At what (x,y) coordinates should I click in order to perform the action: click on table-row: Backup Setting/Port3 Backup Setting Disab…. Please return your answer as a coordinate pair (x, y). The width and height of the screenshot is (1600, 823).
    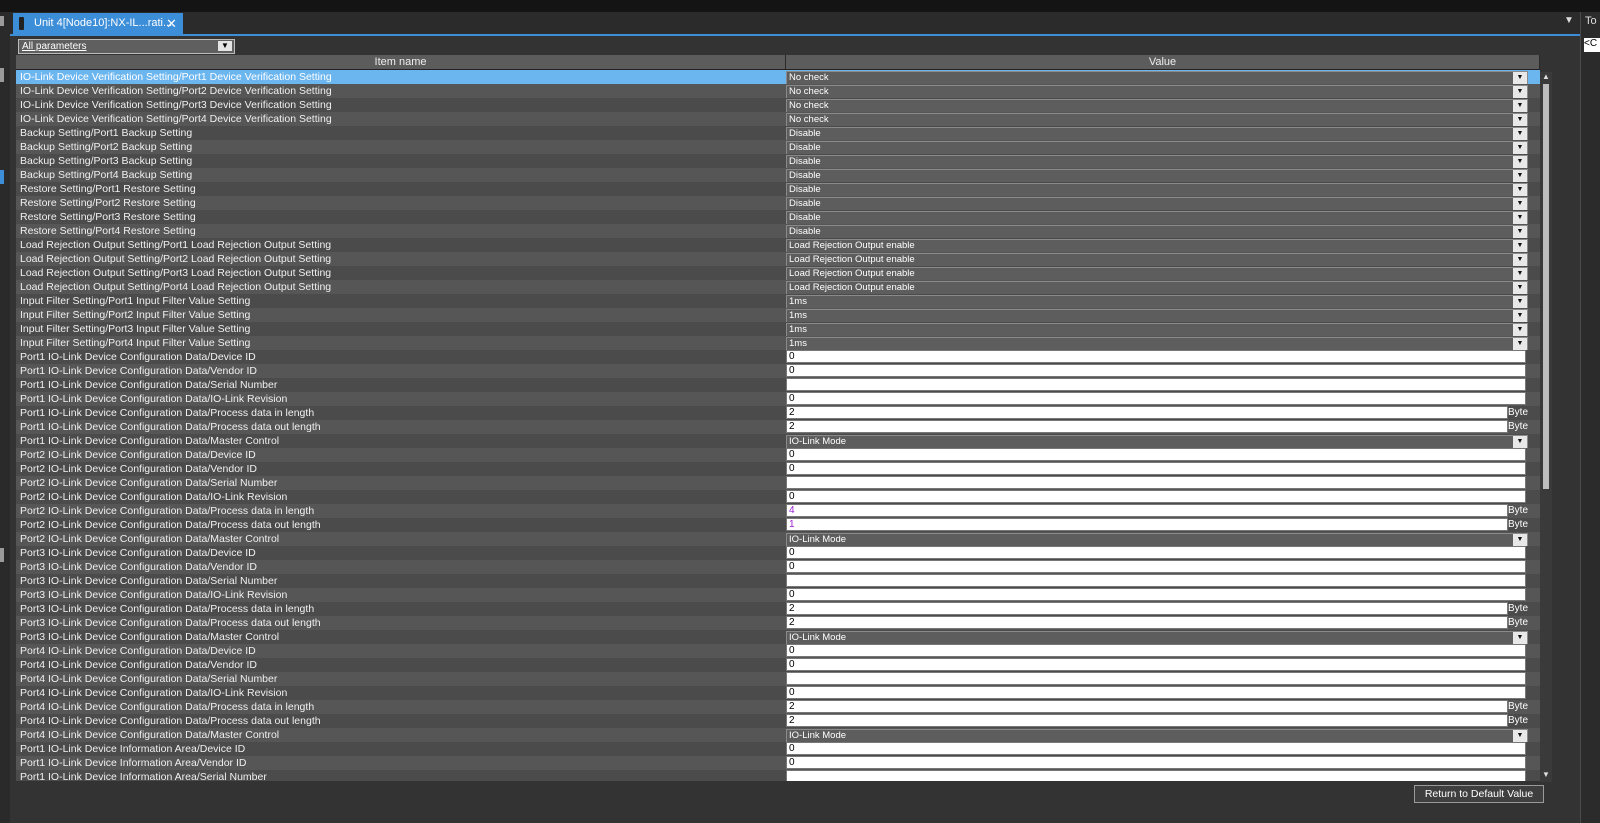
    Looking at the image, I should click on (778, 161).